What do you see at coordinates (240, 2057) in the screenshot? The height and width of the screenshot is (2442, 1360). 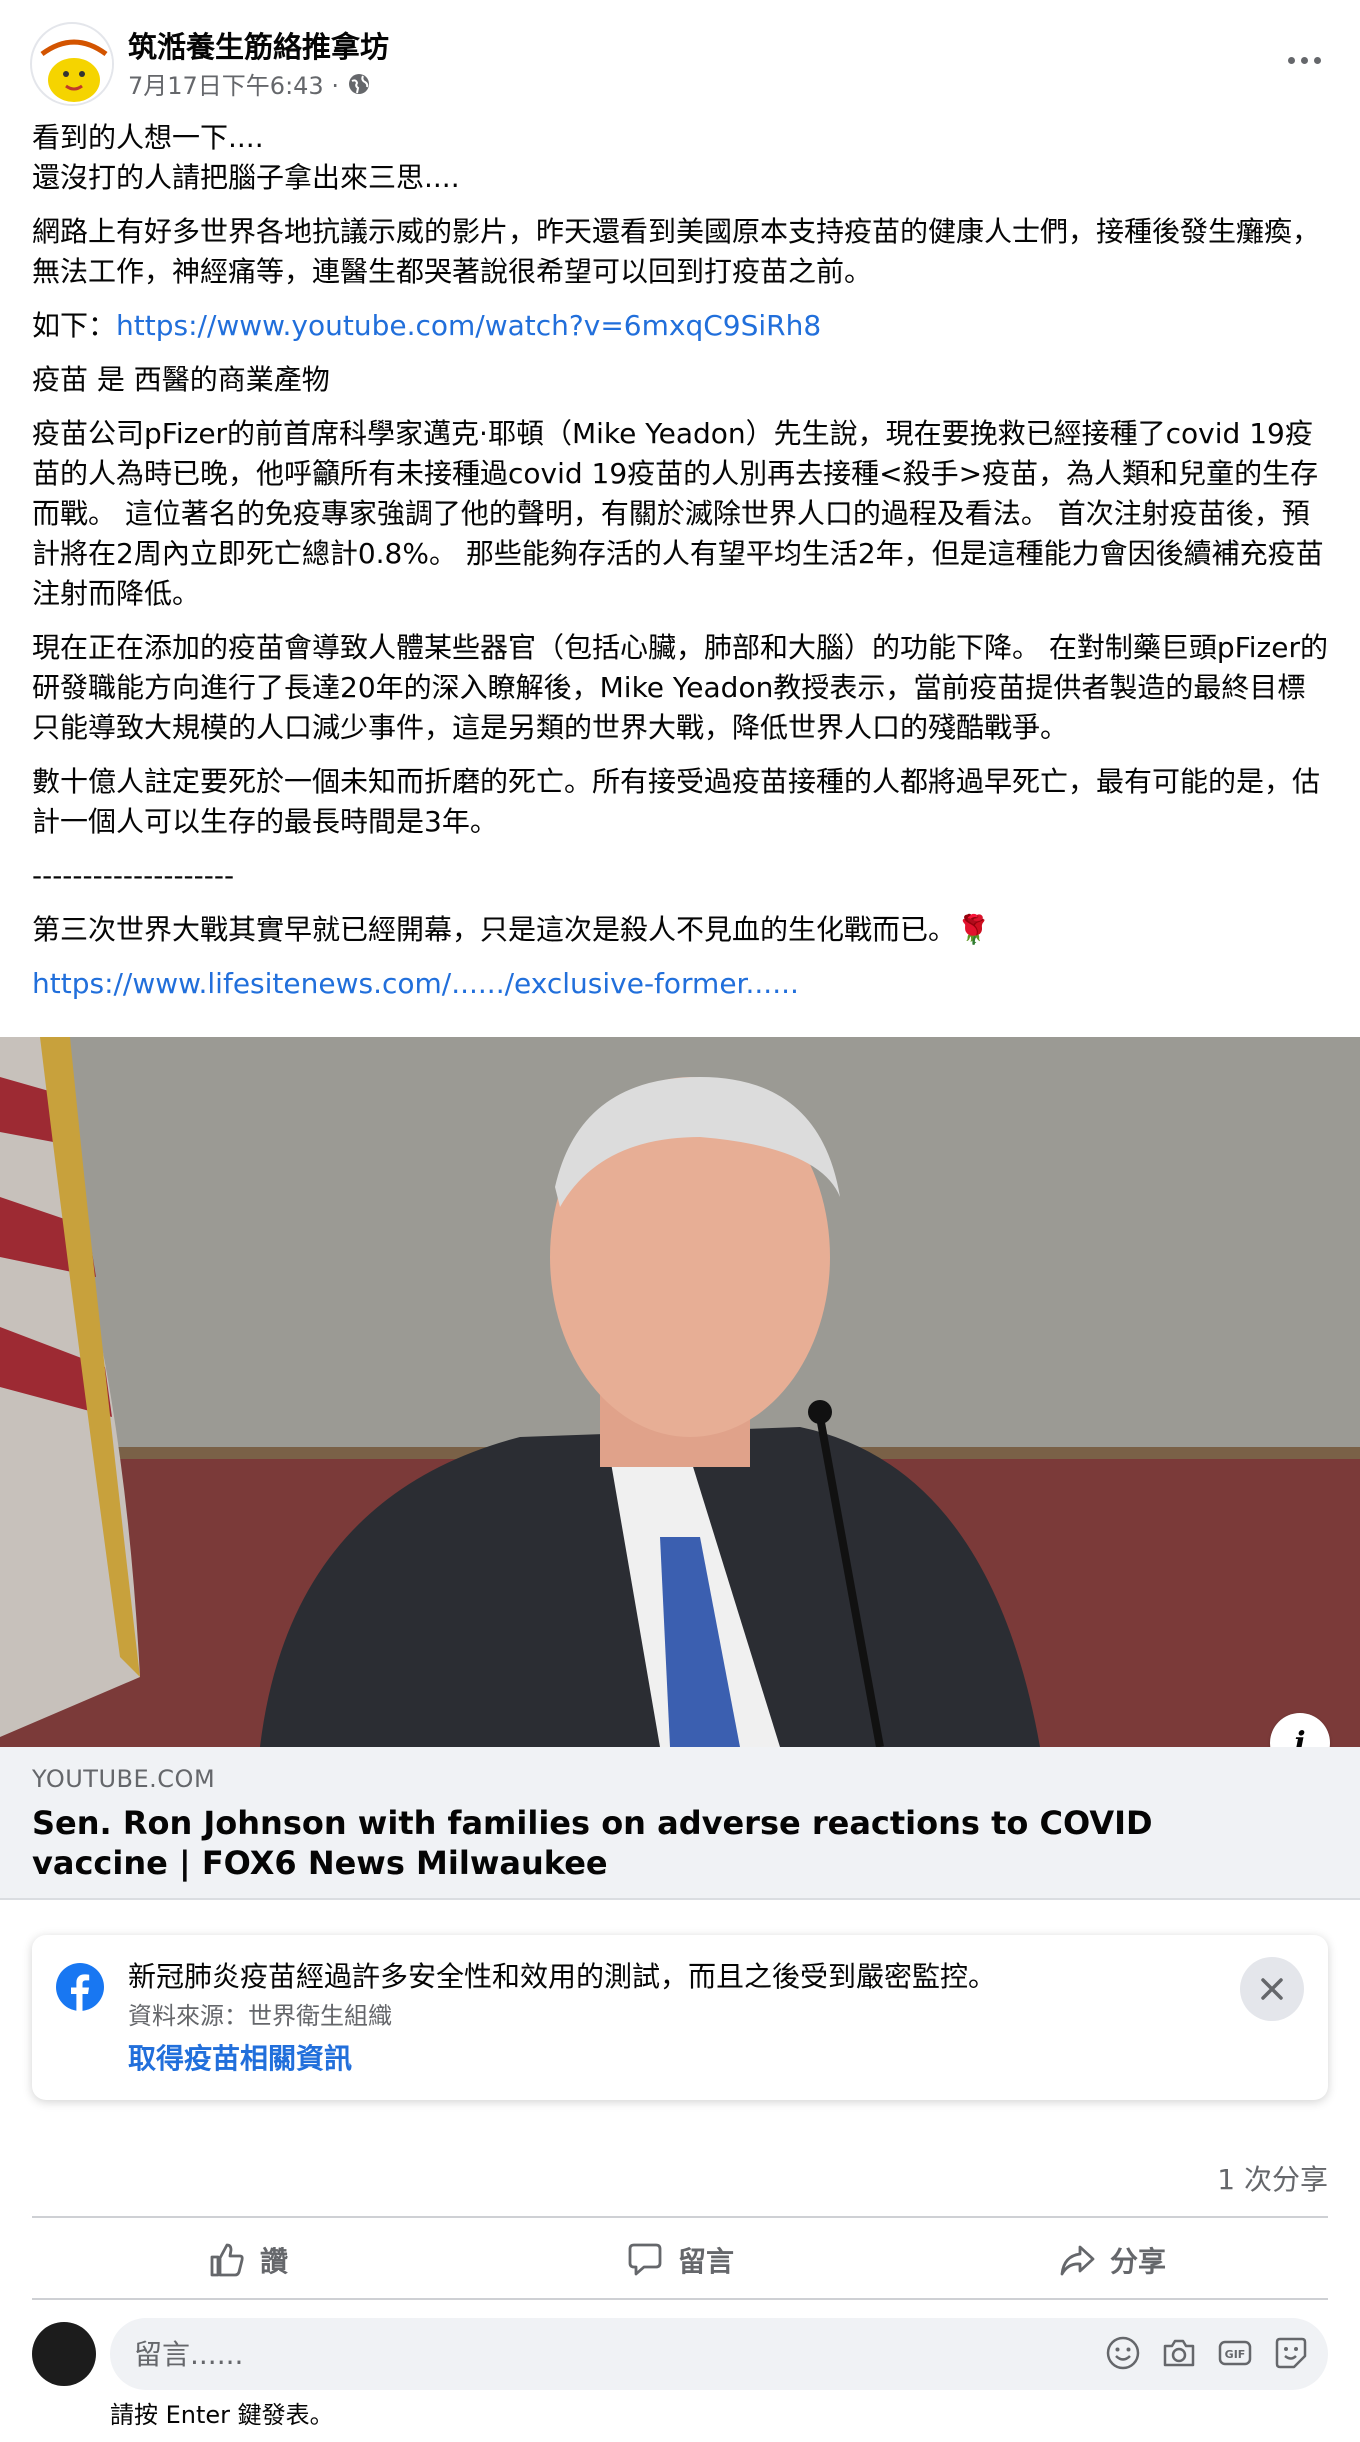 I see `covid-info-link: 取得疫苗相關資訊` at bounding box center [240, 2057].